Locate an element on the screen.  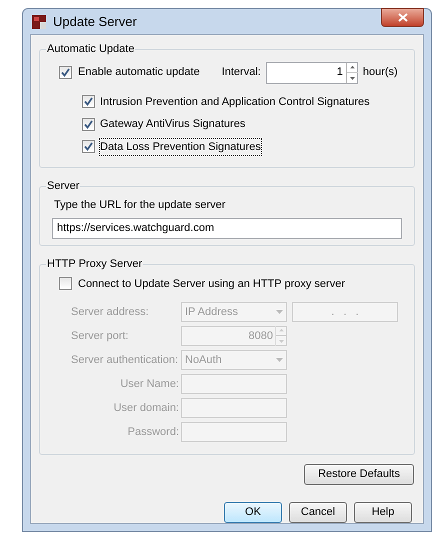
field-label: Server port: is located at coordinates (99, 336).